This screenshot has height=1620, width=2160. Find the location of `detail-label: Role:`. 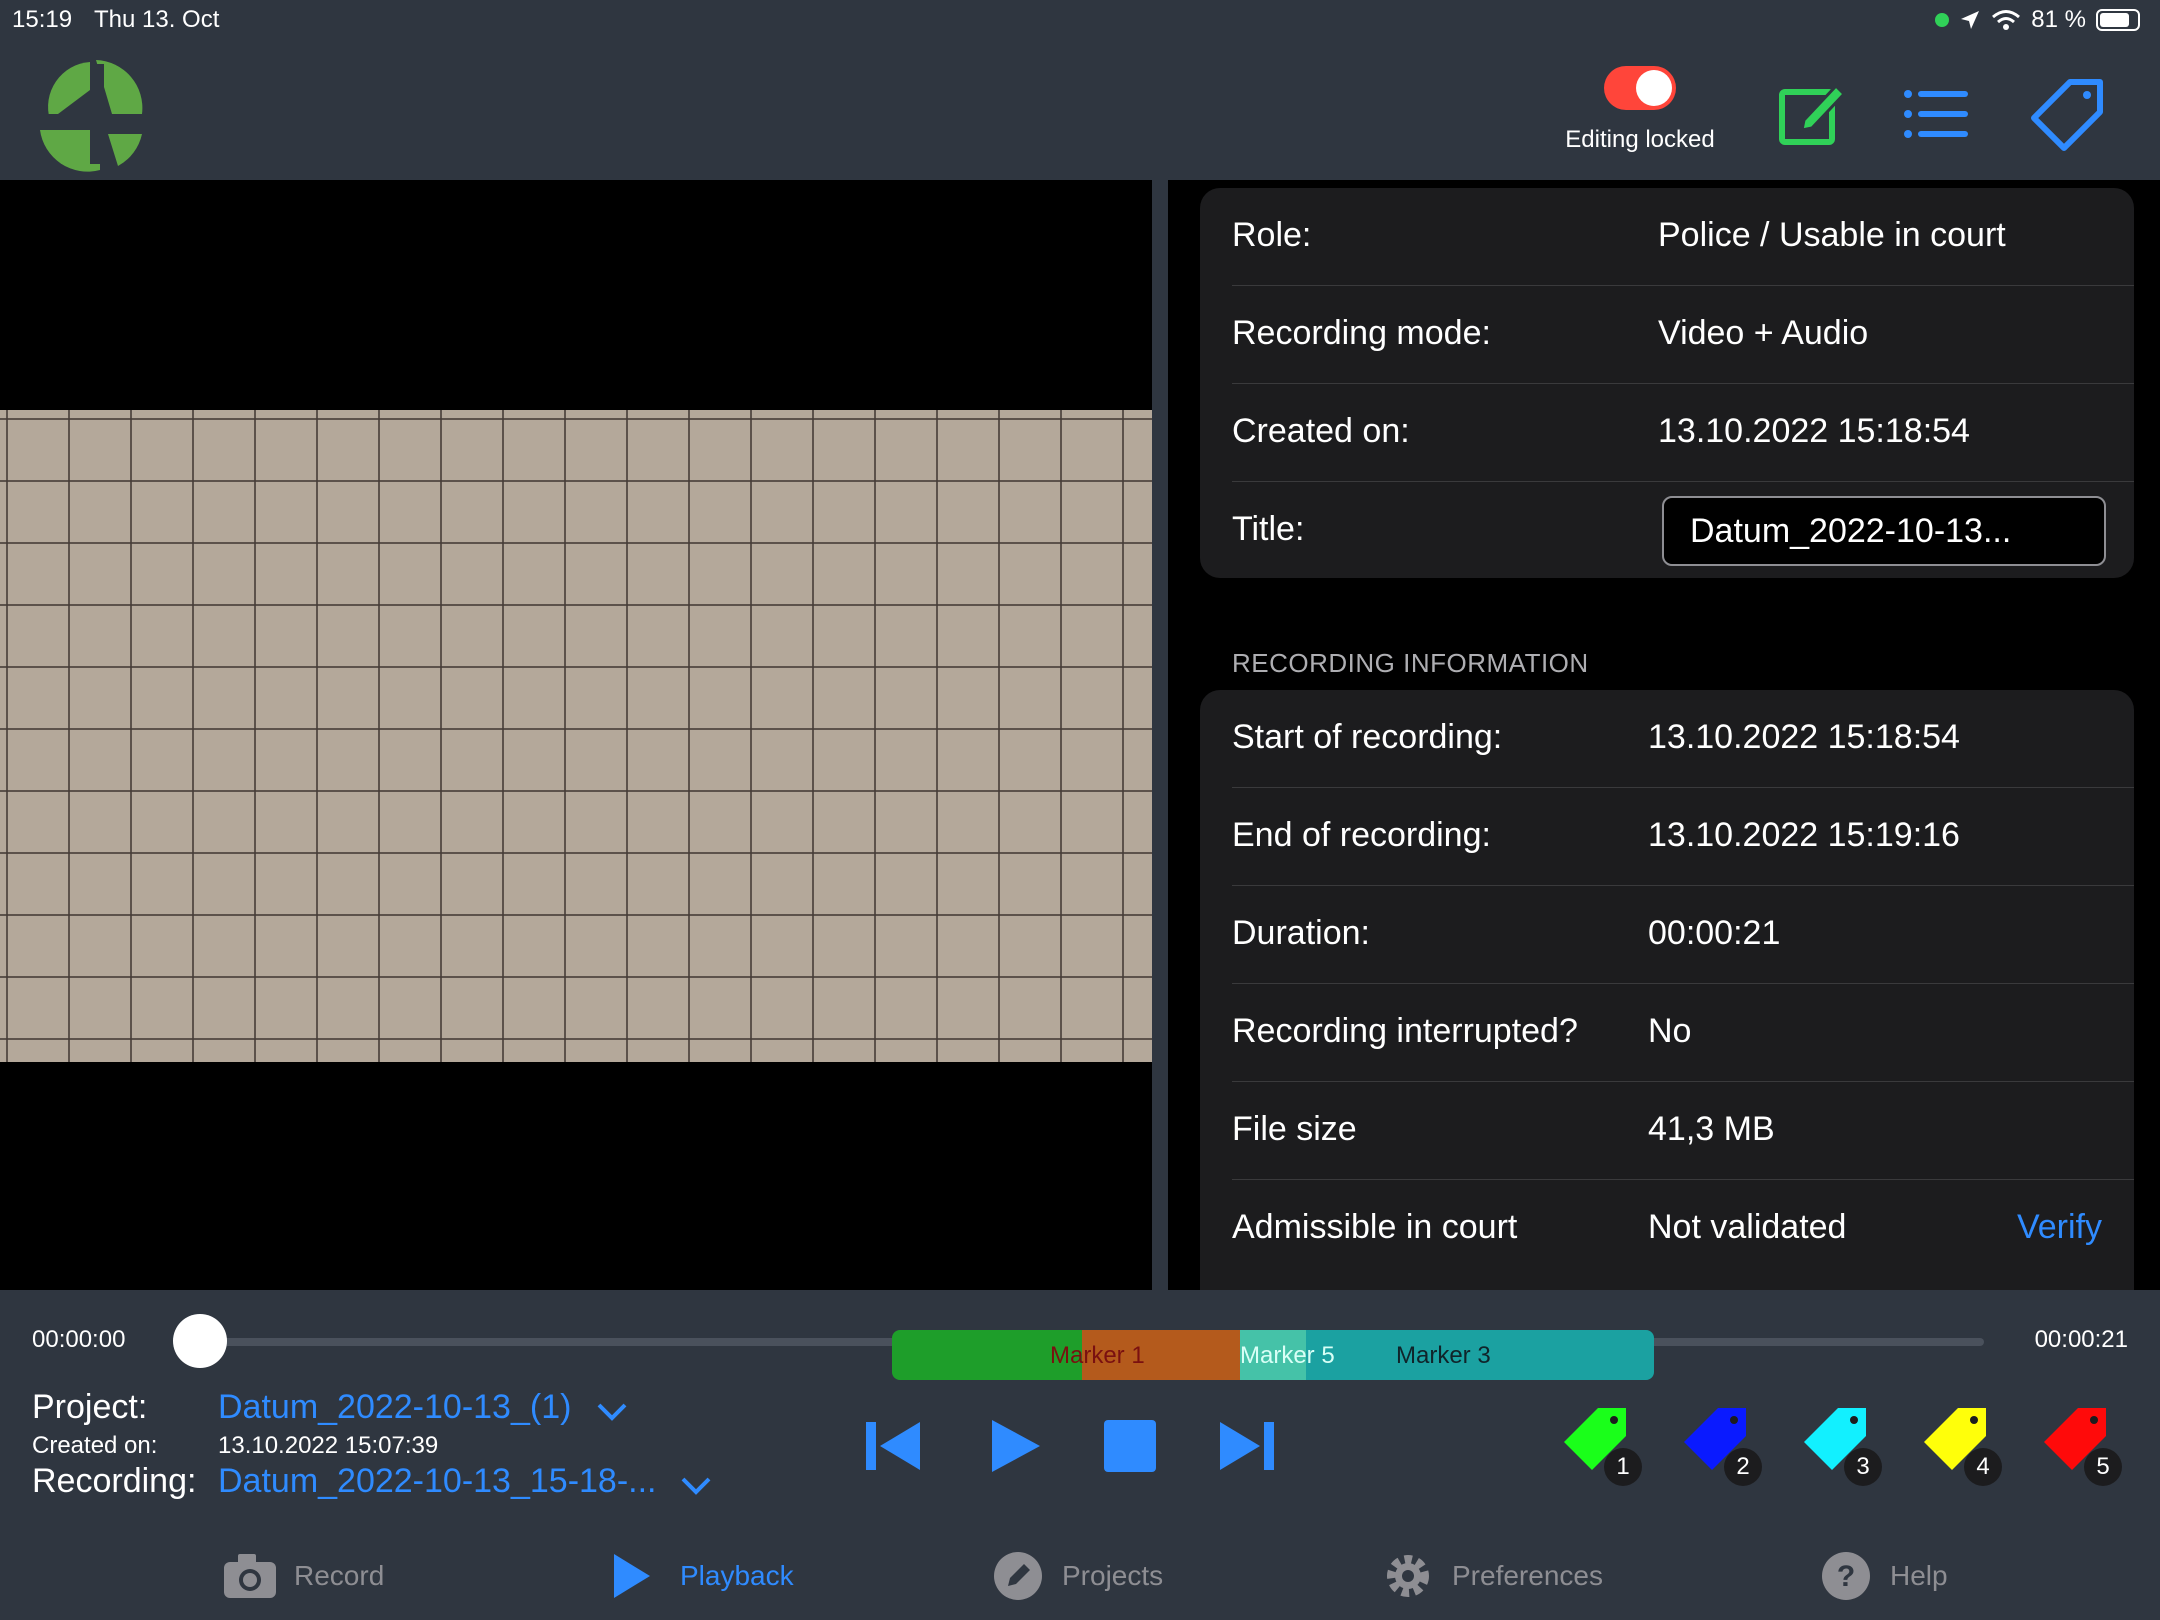

detail-label: Role: is located at coordinates (1272, 235).